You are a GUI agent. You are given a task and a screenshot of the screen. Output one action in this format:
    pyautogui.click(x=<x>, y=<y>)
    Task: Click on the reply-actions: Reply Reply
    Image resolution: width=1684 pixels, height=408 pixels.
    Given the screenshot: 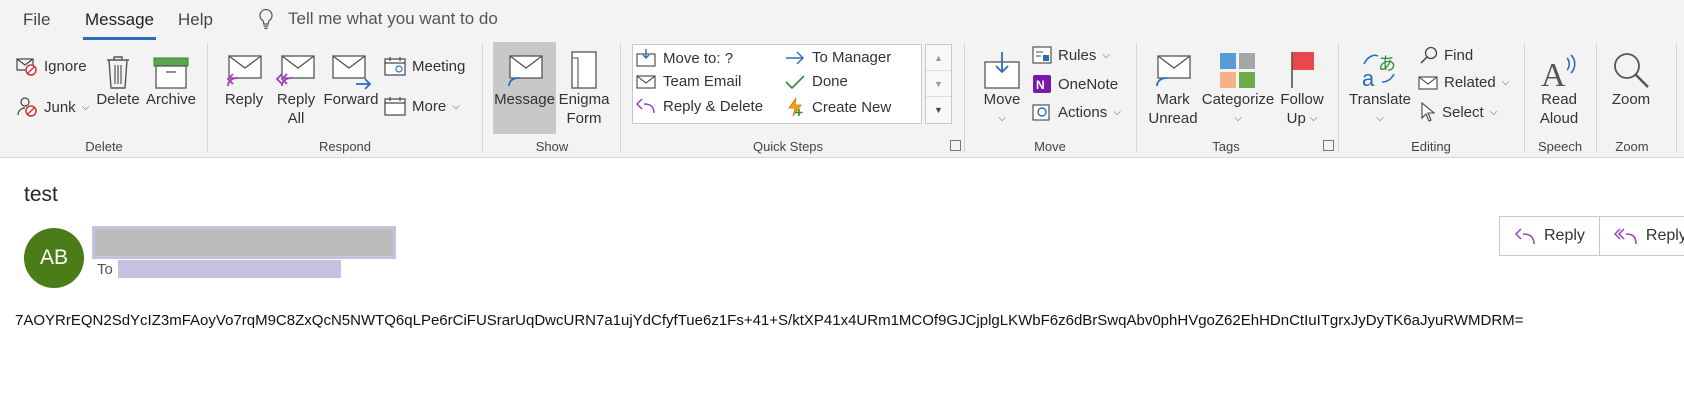 What is the action you would take?
    pyautogui.click(x=1591, y=236)
    